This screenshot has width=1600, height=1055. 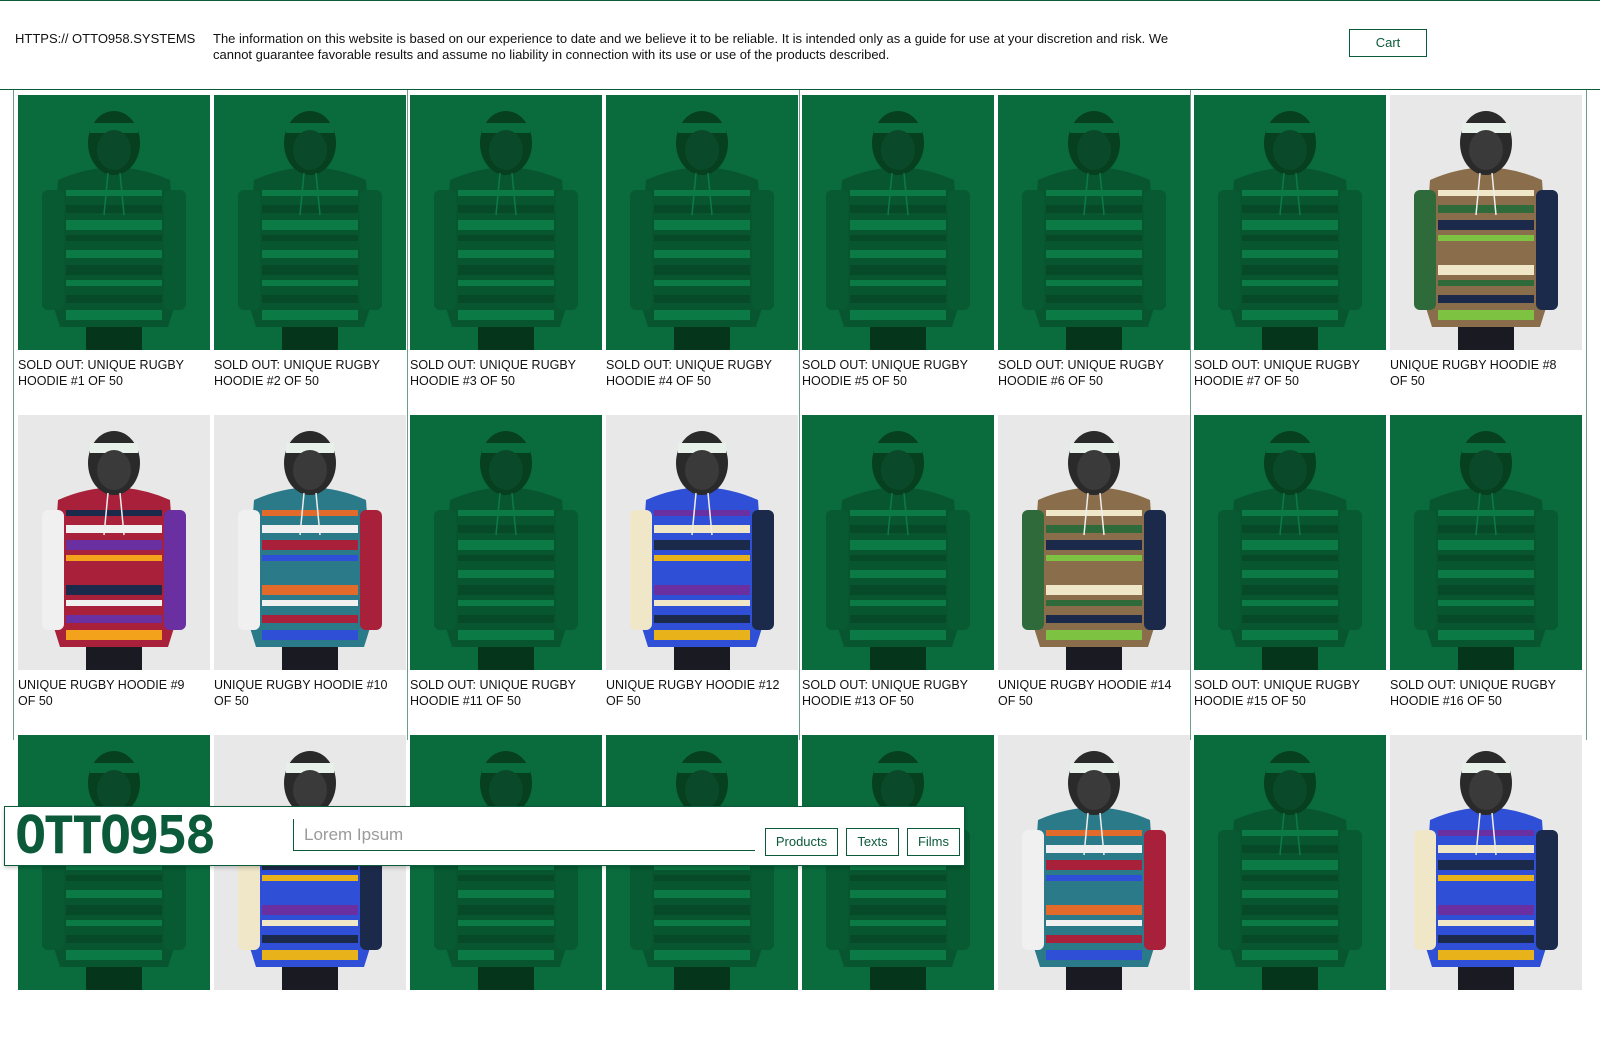 I want to click on films-button: Films, so click(x=933, y=842).